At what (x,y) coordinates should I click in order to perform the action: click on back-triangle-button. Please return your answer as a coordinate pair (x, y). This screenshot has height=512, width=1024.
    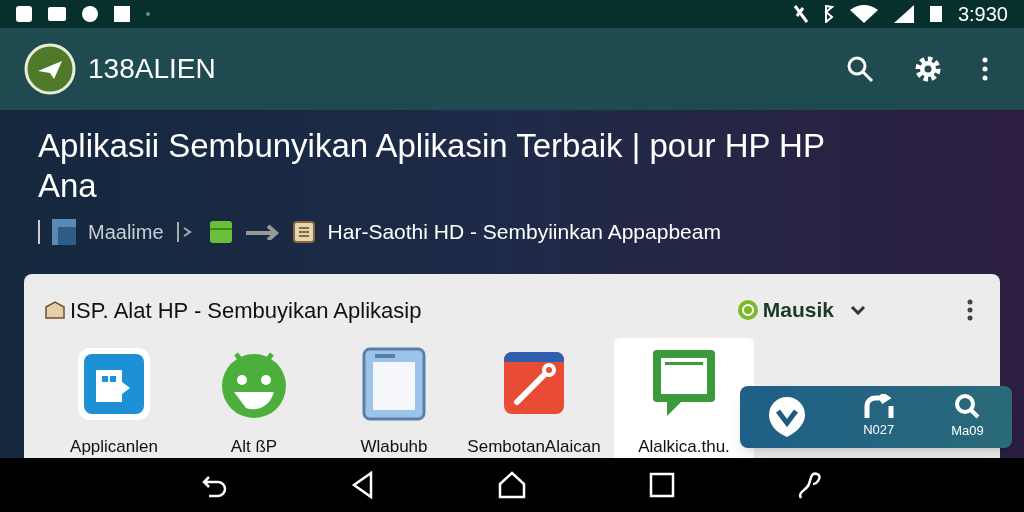
    Looking at the image, I should click on (363, 485).